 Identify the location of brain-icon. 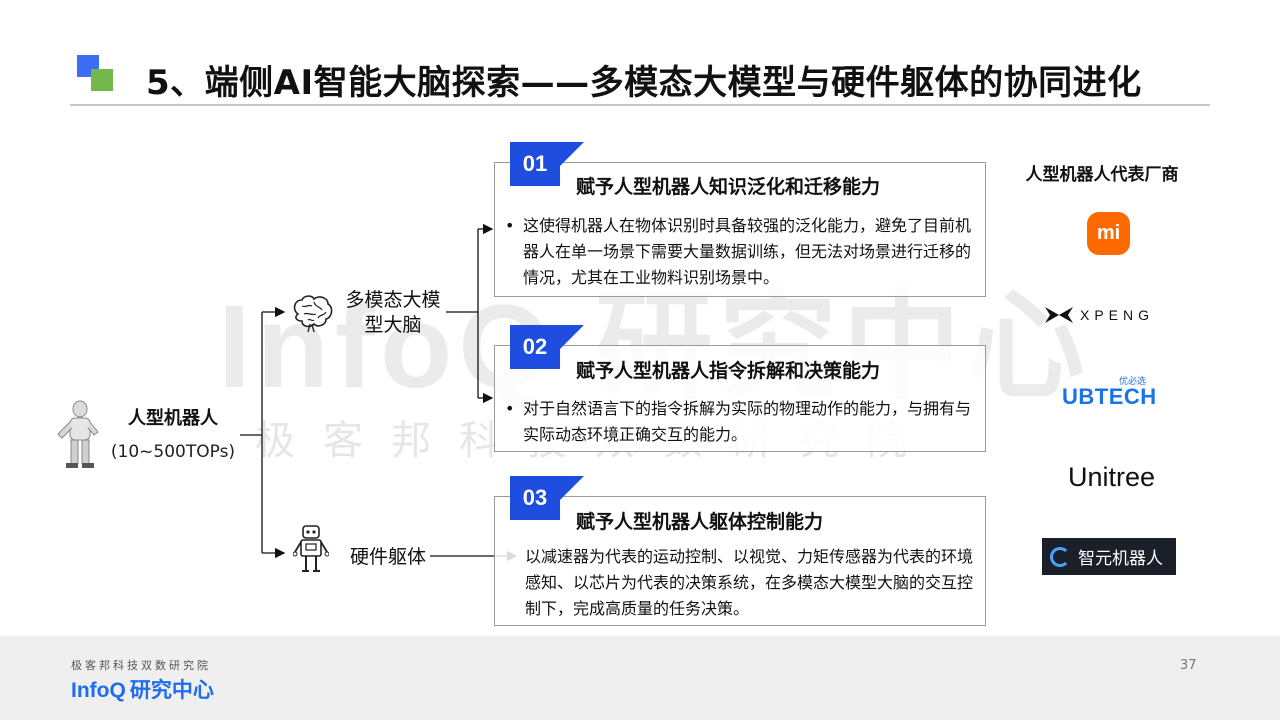
(312, 314).